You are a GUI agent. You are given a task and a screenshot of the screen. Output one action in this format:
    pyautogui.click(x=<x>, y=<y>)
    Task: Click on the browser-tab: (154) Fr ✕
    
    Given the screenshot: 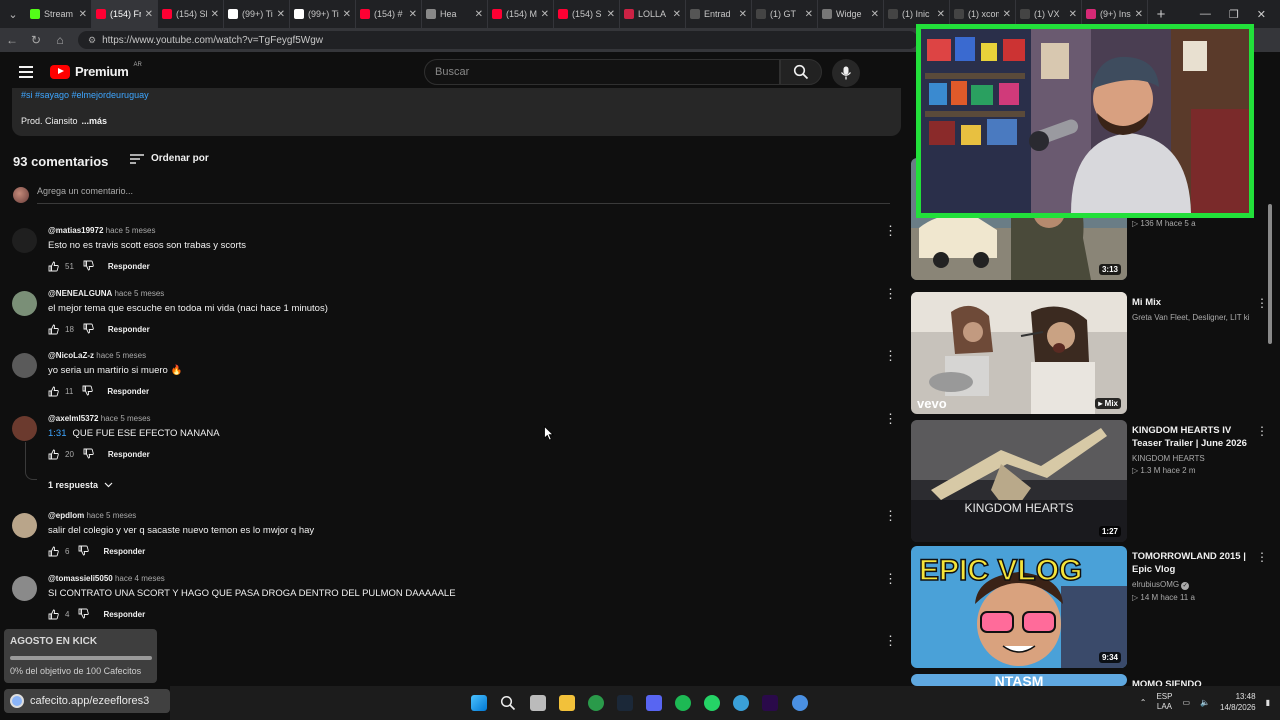 What is the action you would take?
    pyautogui.click(x=125, y=14)
    